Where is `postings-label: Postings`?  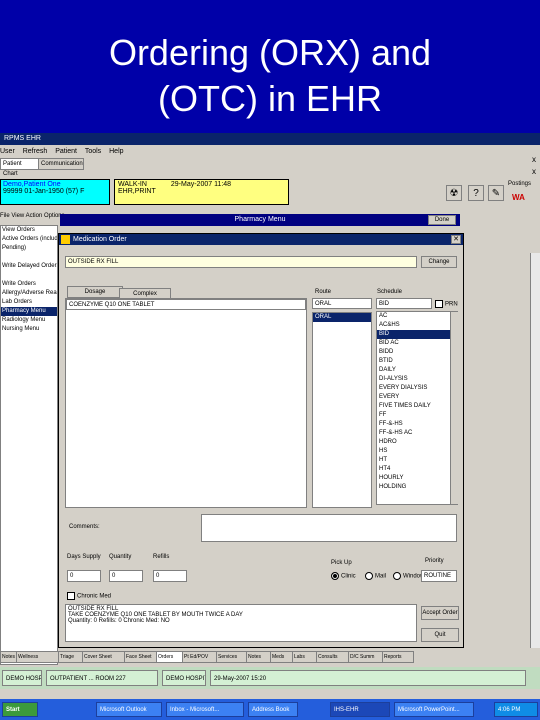 postings-label: Postings is located at coordinates (519, 184).